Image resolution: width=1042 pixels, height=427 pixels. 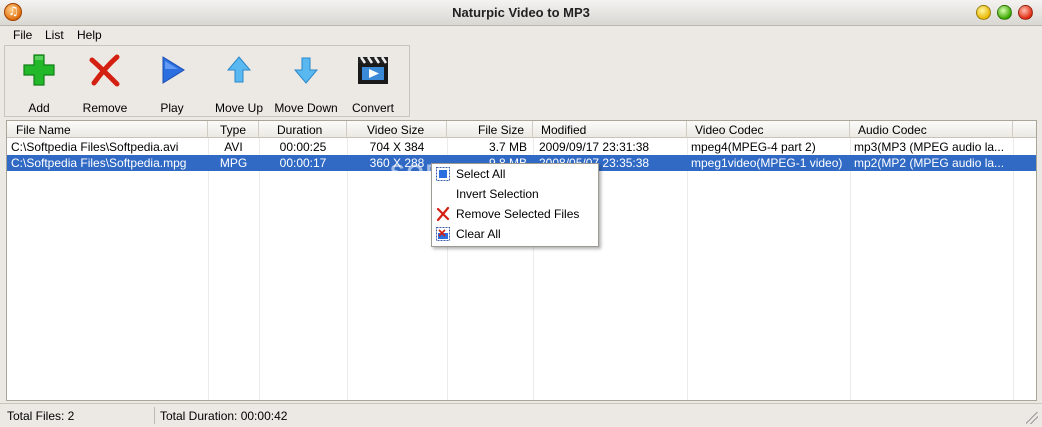 I want to click on clear-all-icon, so click(x=443, y=234).